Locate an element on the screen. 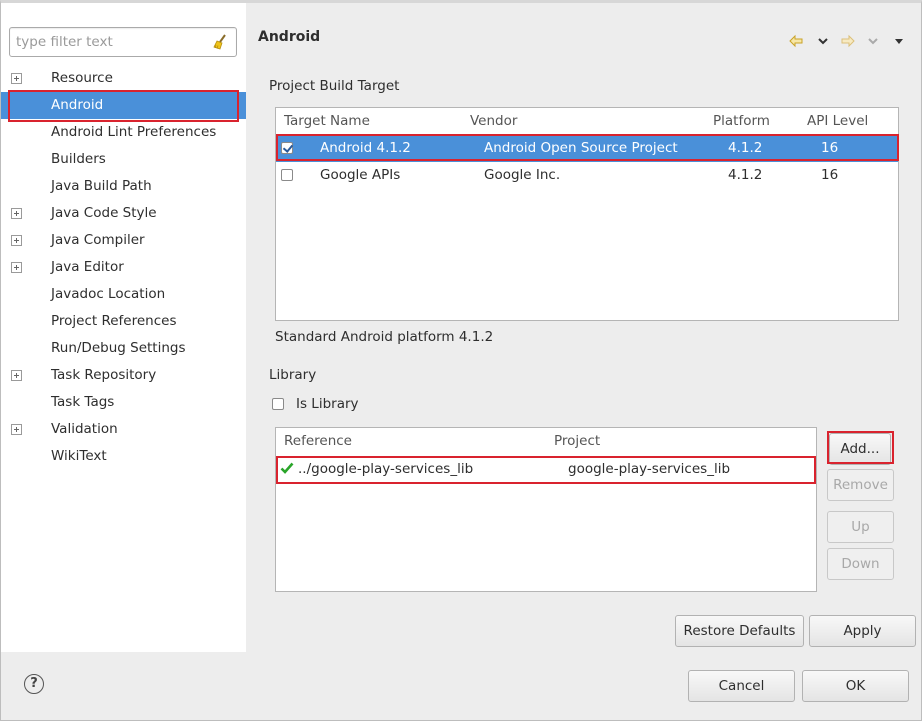  cancel-button: Cancel is located at coordinates (741, 686).